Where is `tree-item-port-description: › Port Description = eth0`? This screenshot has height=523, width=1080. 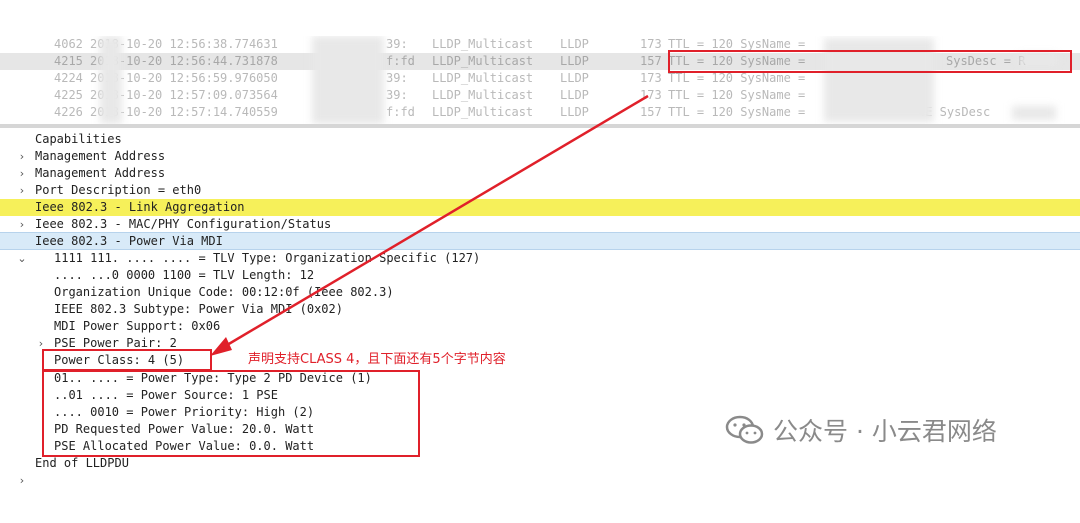 tree-item-port-description: › Port Description = eth0 is located at coordinates (540, 198).